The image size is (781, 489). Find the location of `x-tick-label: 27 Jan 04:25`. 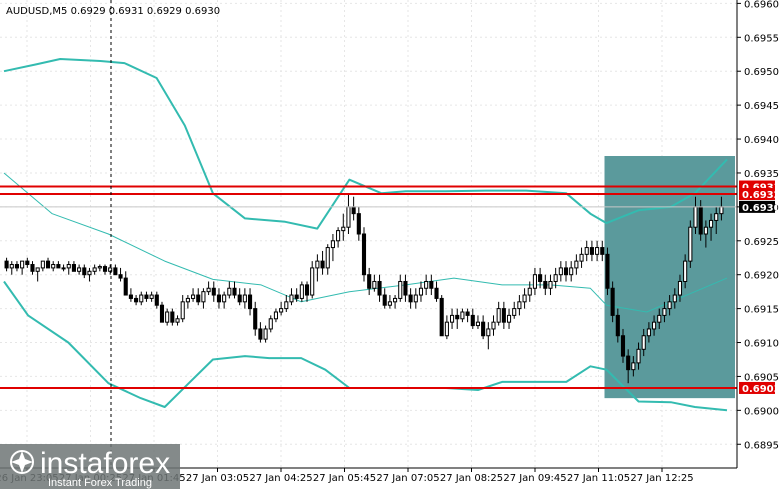

x-tick-label: 27 Jan 04:25 is located at coordinates (280, 478).